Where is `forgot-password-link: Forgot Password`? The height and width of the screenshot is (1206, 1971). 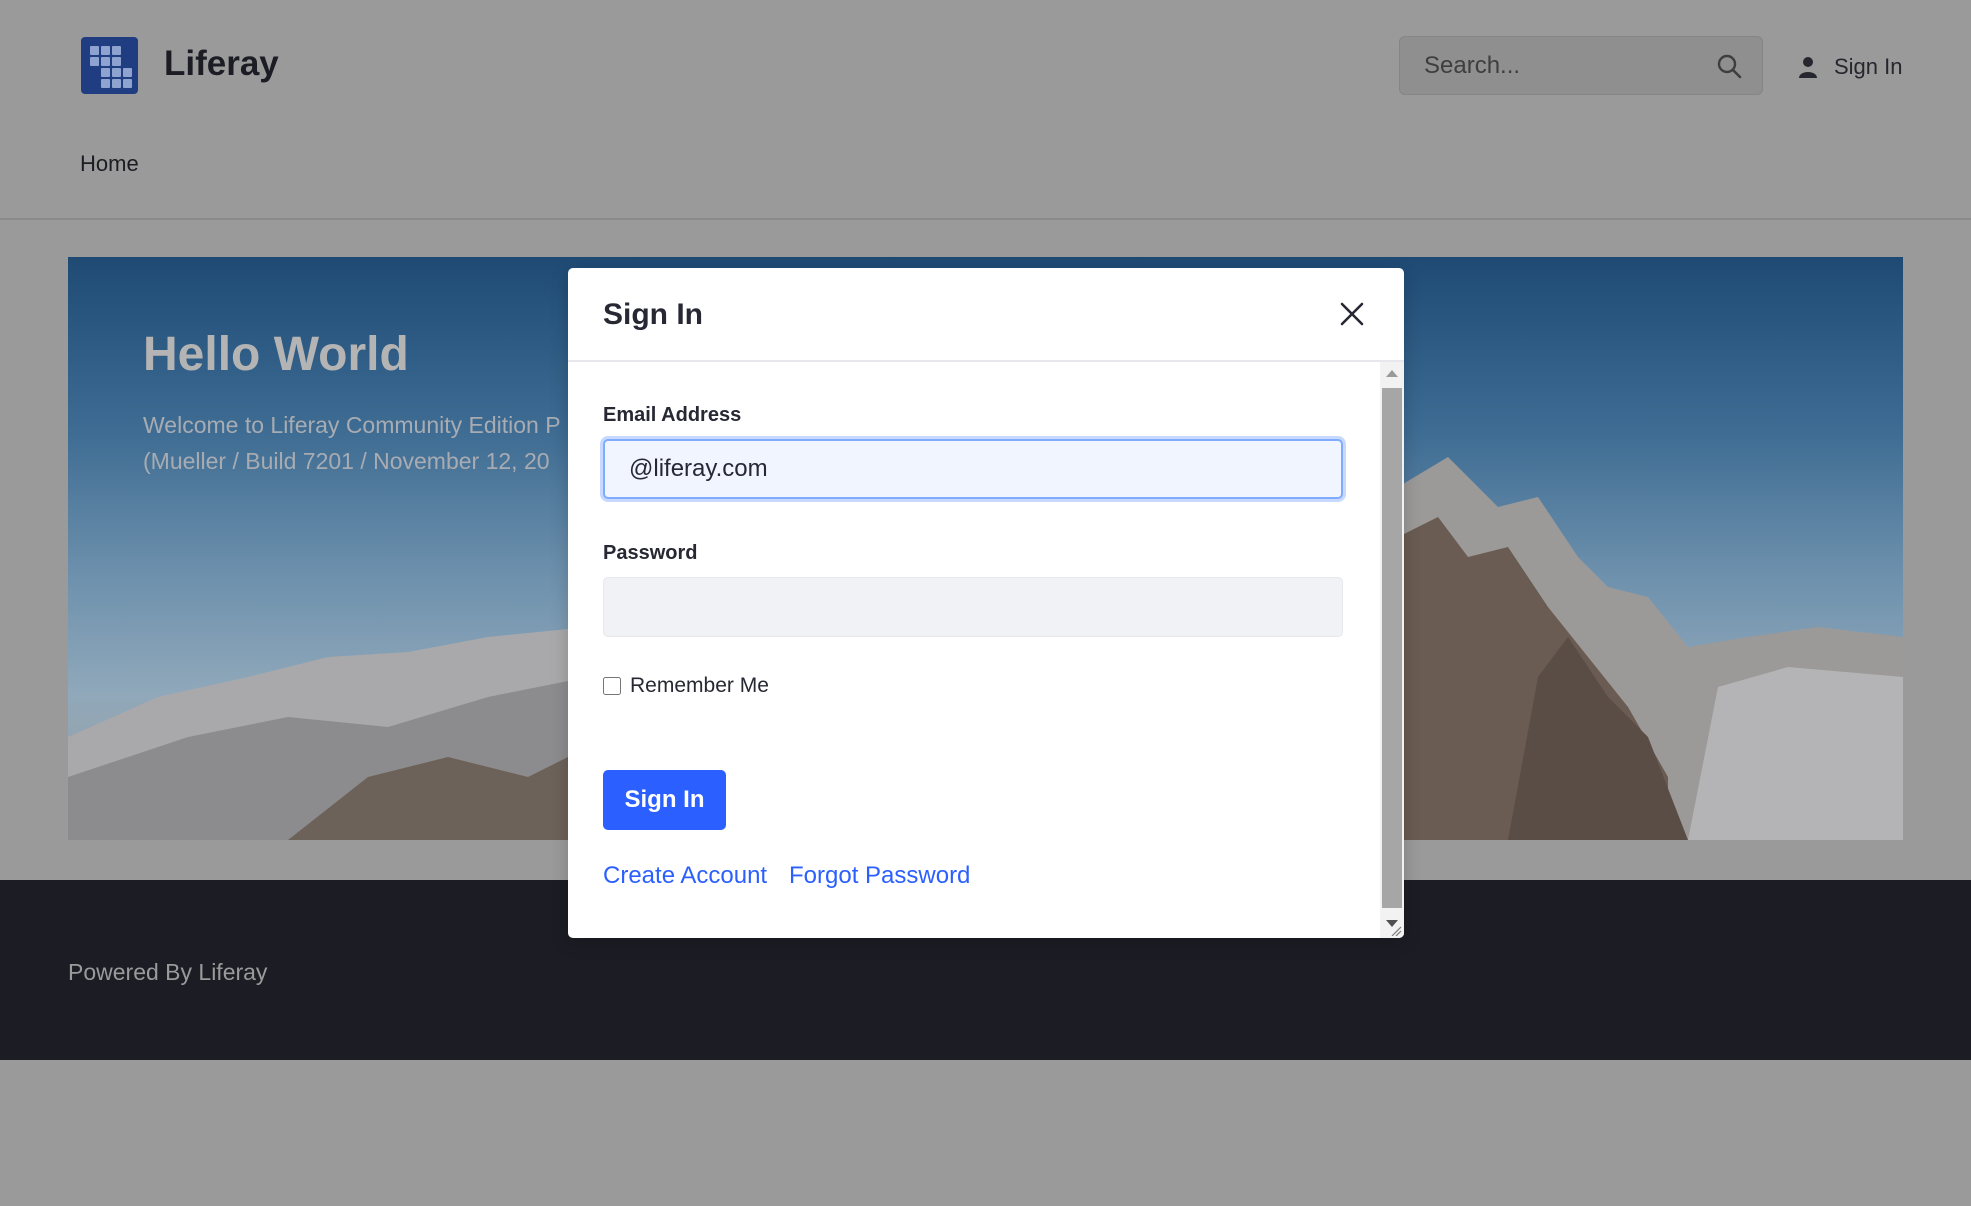
forgot-password-link: Forgot Password is located at coordinates (879, 876).